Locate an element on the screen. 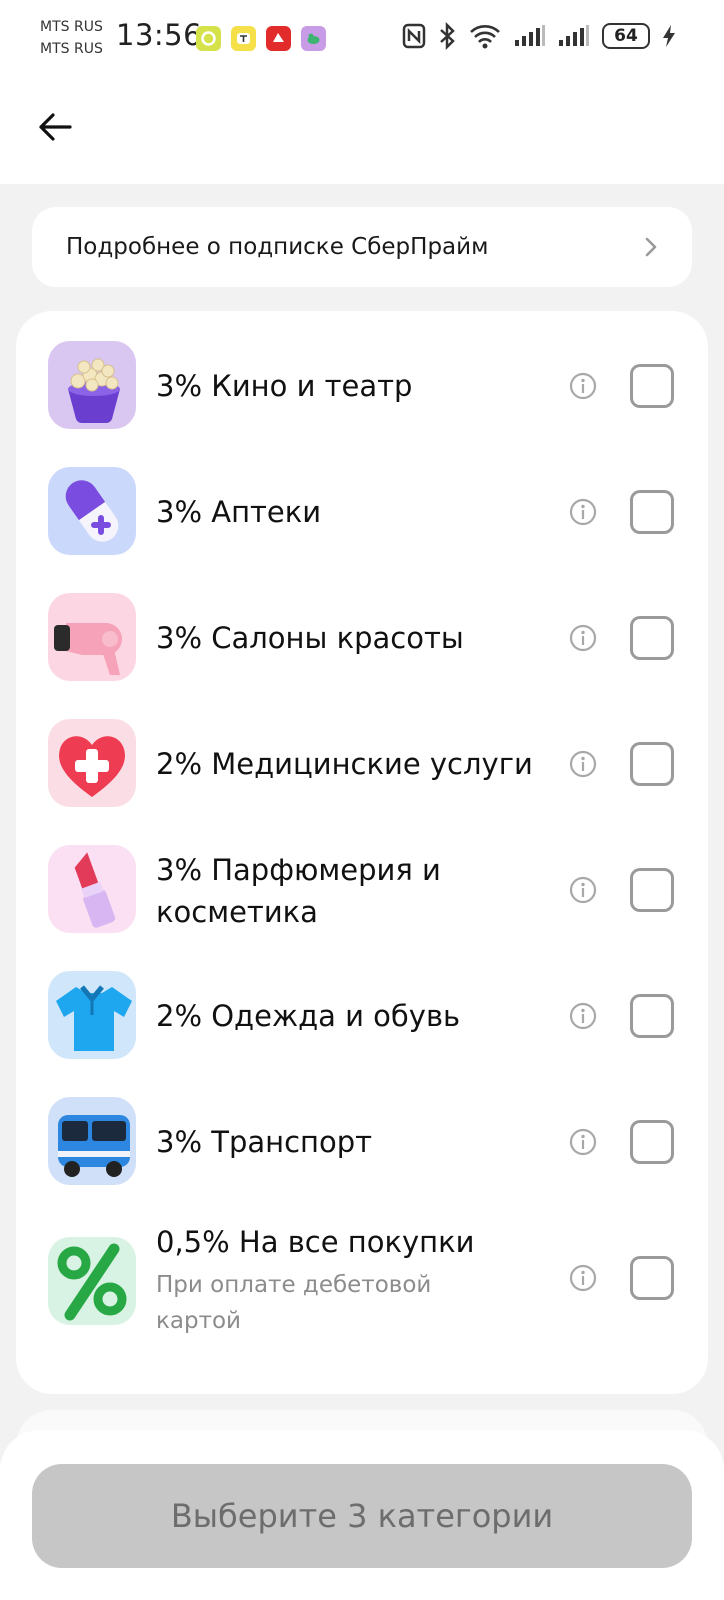 Image resolution: width=724 pixels, height=1600 pixels. popcorn-icon is located at coordinates (92, 385).